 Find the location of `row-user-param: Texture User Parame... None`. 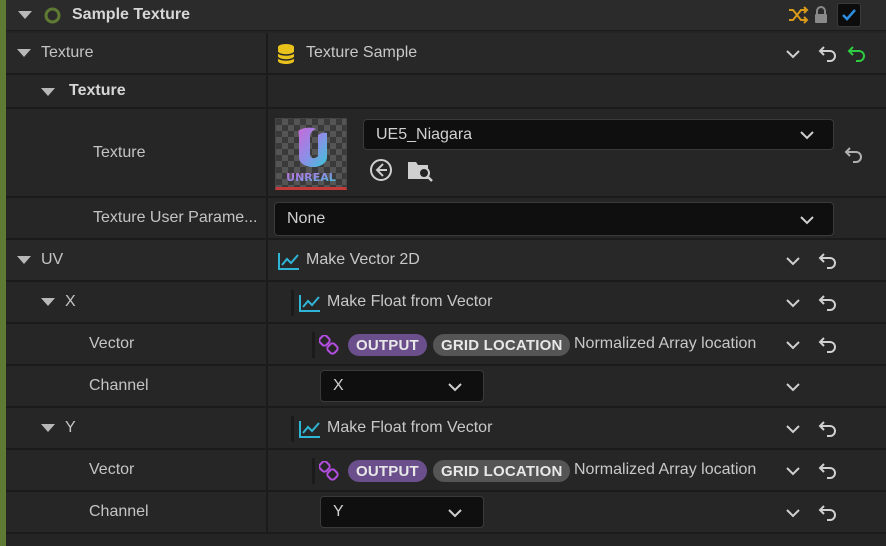

row-user-param: Texture User Parame... None is located at coordinates (446, 219).